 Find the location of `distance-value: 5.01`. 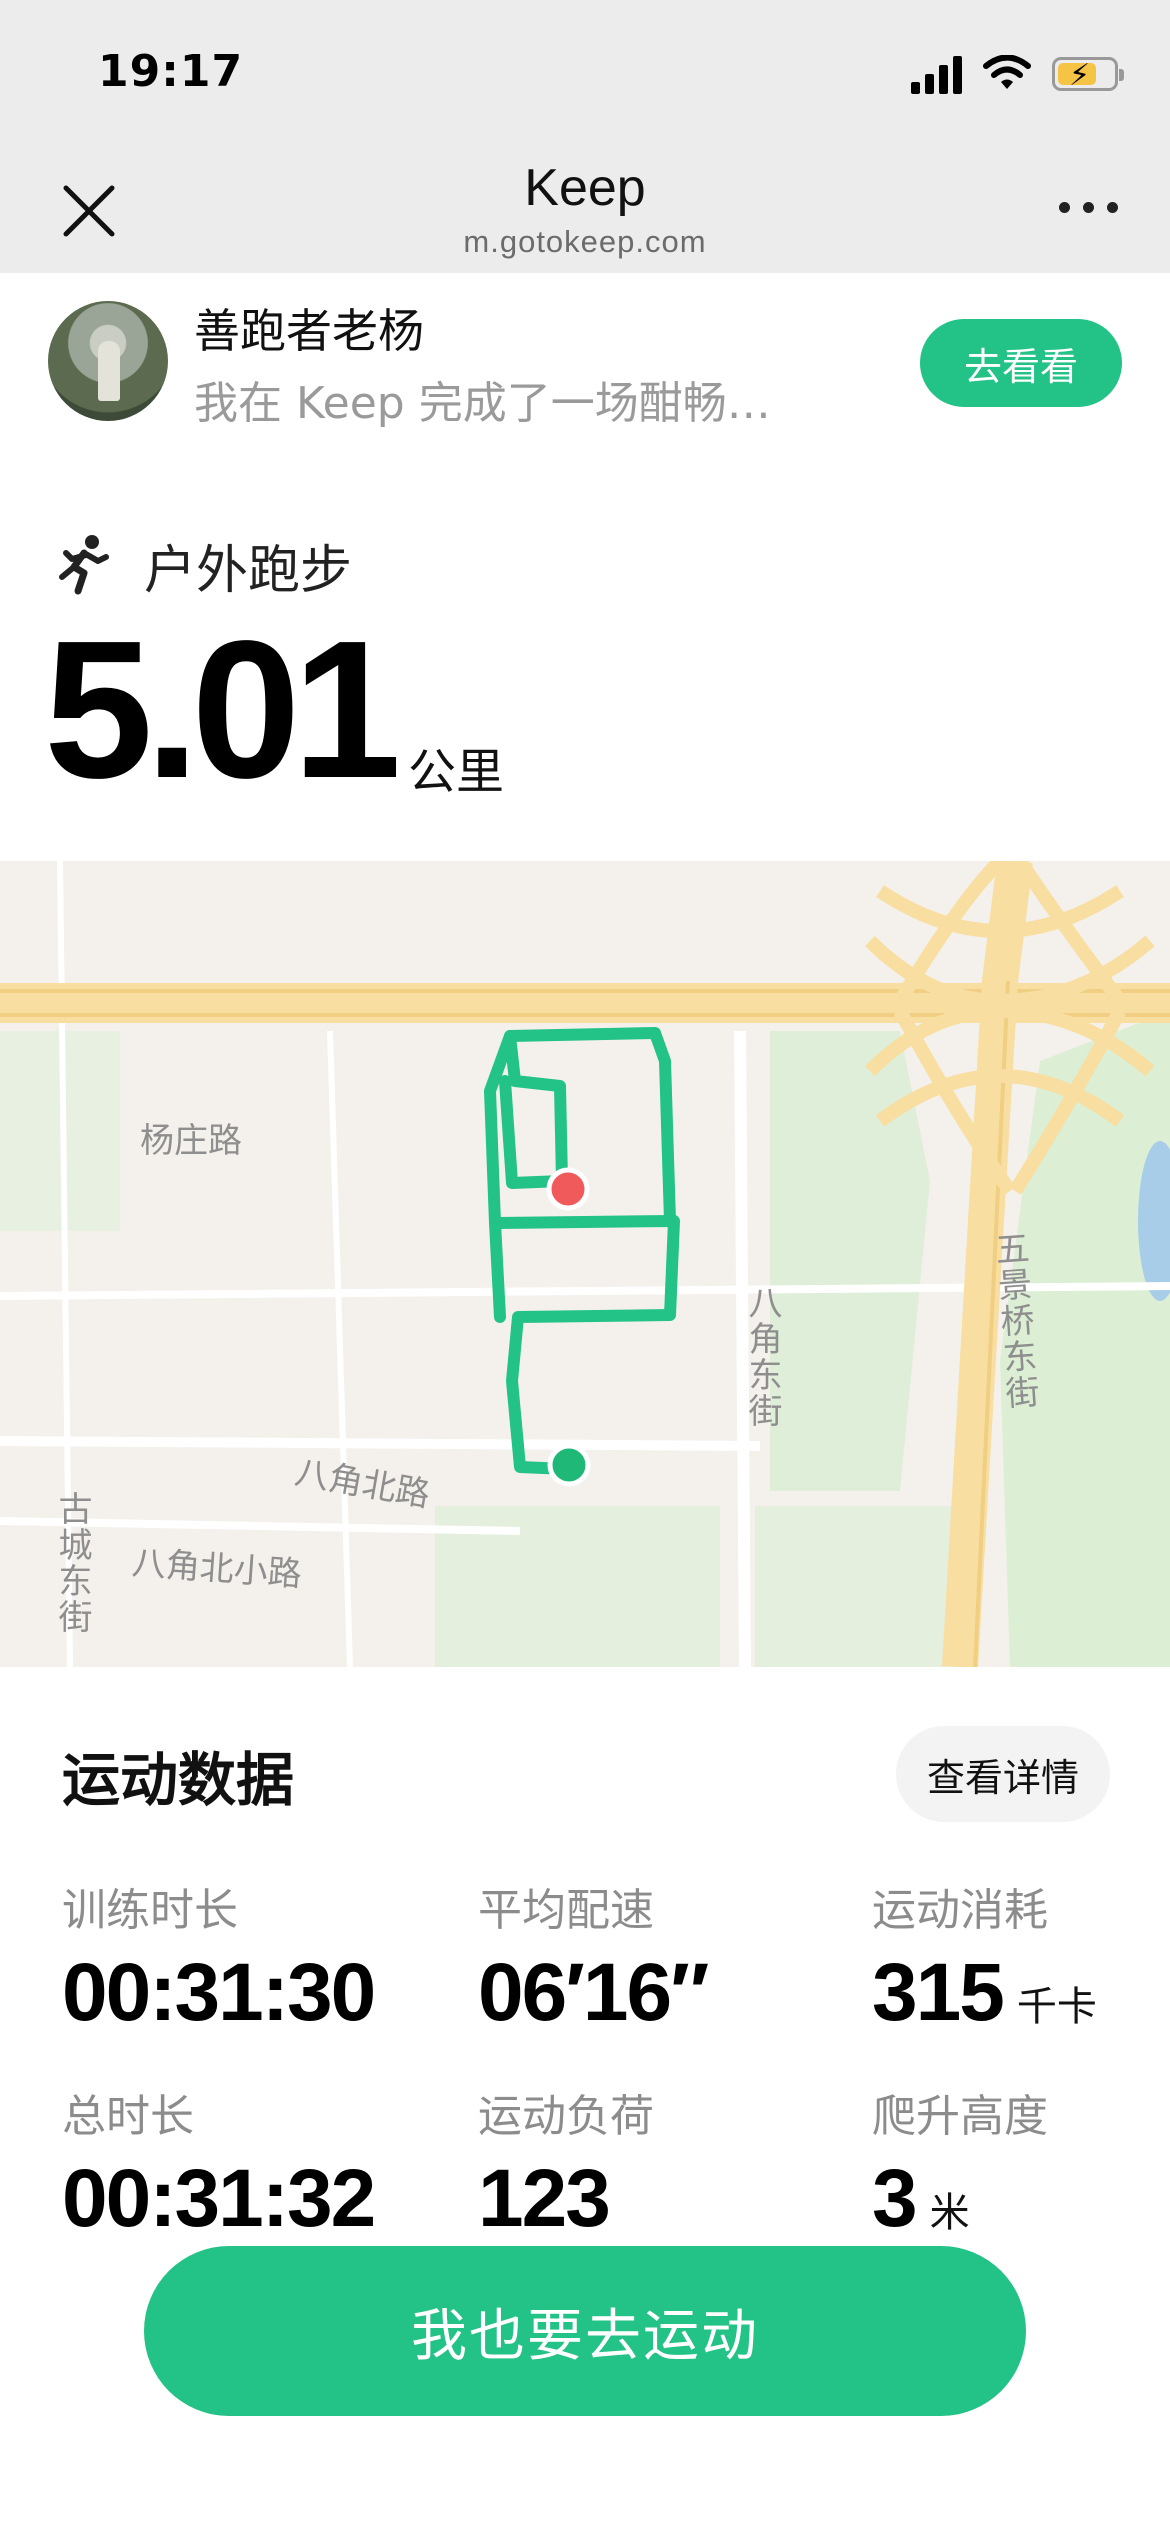

distance-value: 5.01 is located at coordinates (222, 709).